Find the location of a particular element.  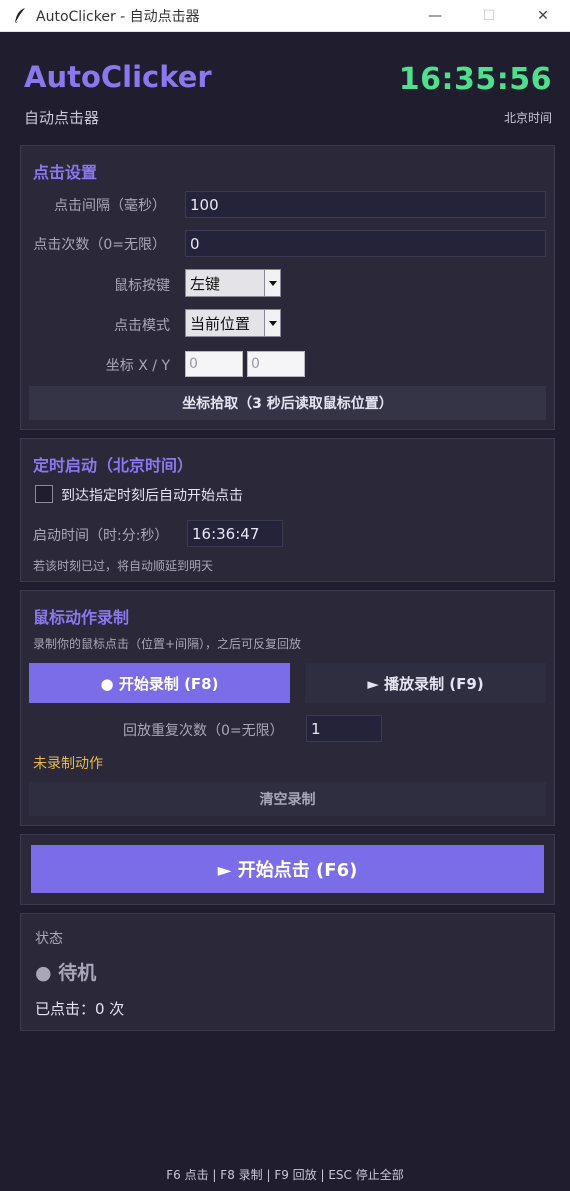

app-subtitle: 自动点击器 is located at coordinates (62, 118).